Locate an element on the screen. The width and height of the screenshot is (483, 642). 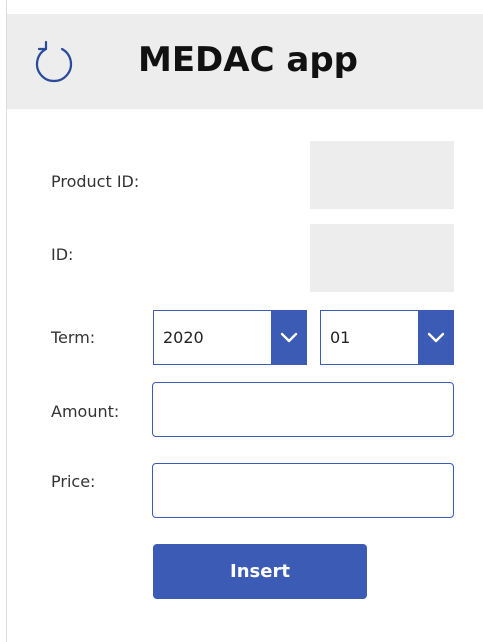
id-value is located at coordinates (382, 258).